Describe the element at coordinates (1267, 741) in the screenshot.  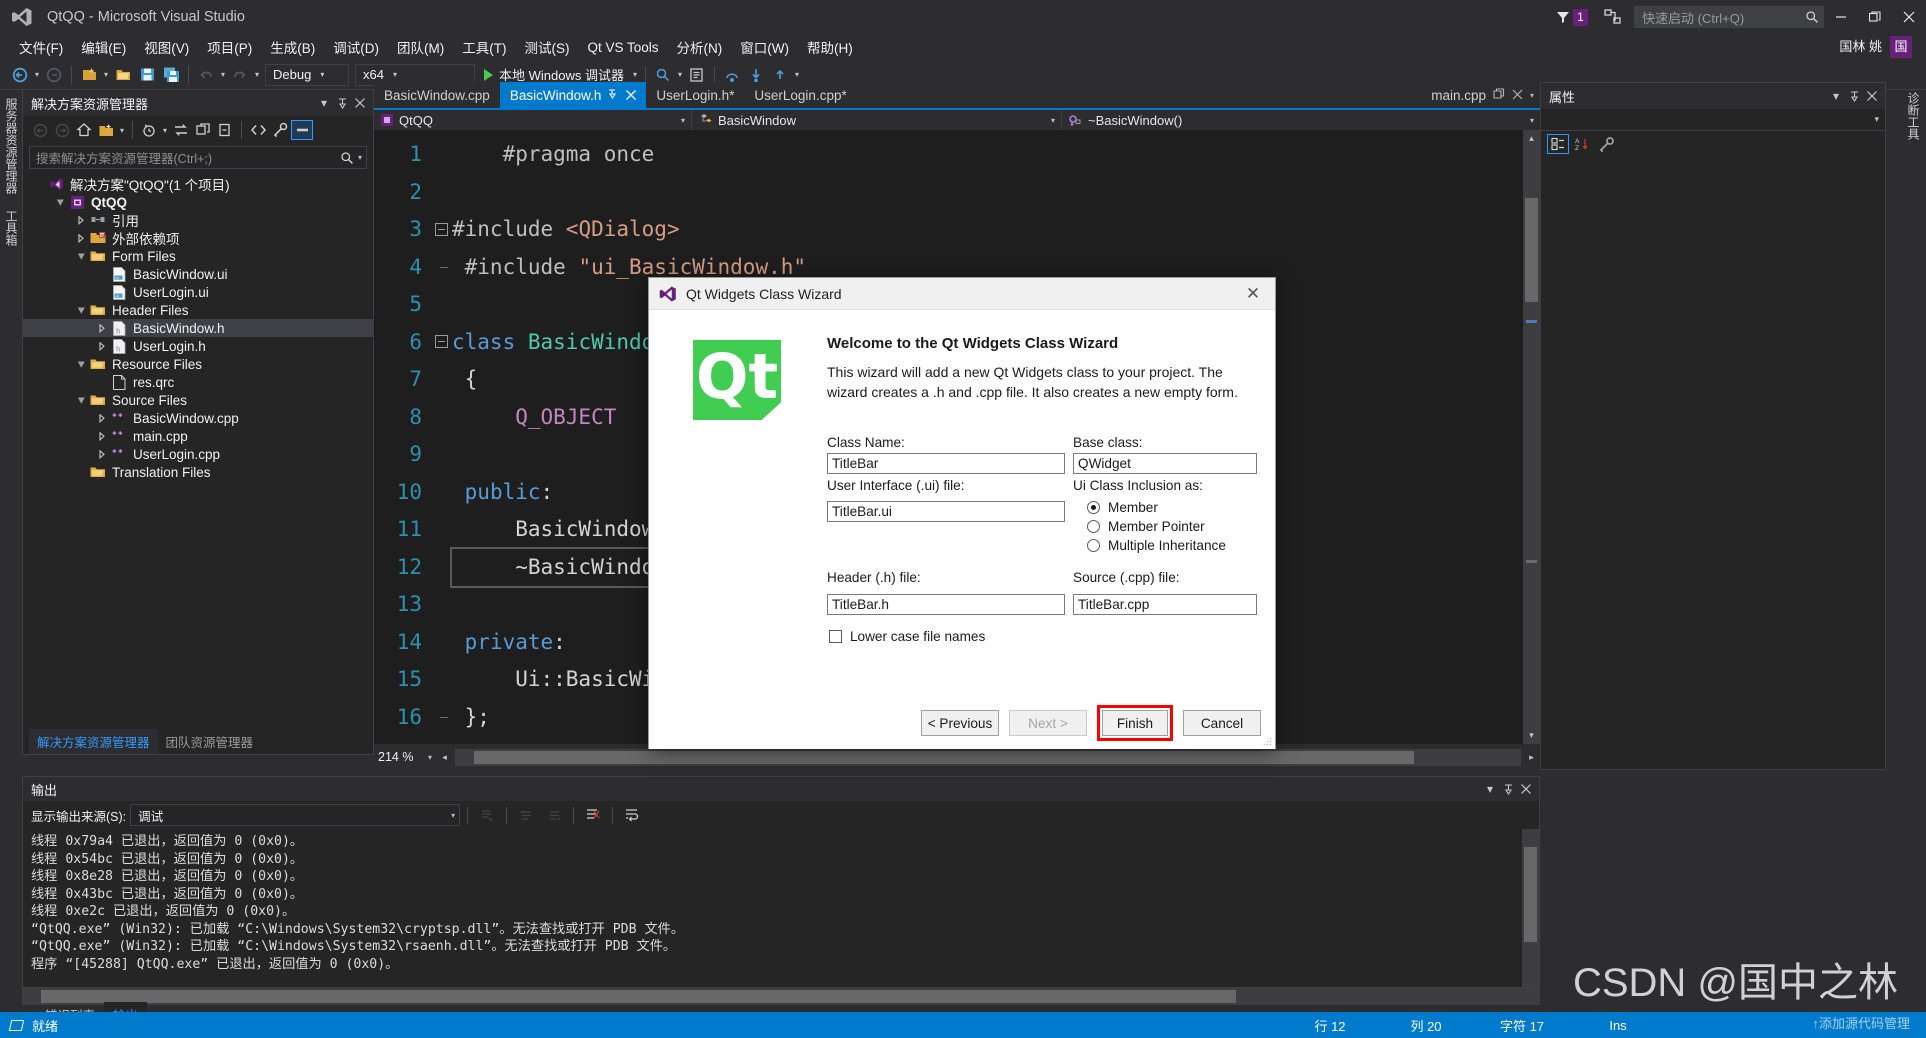
I see `resize-grip-icon` at that location.